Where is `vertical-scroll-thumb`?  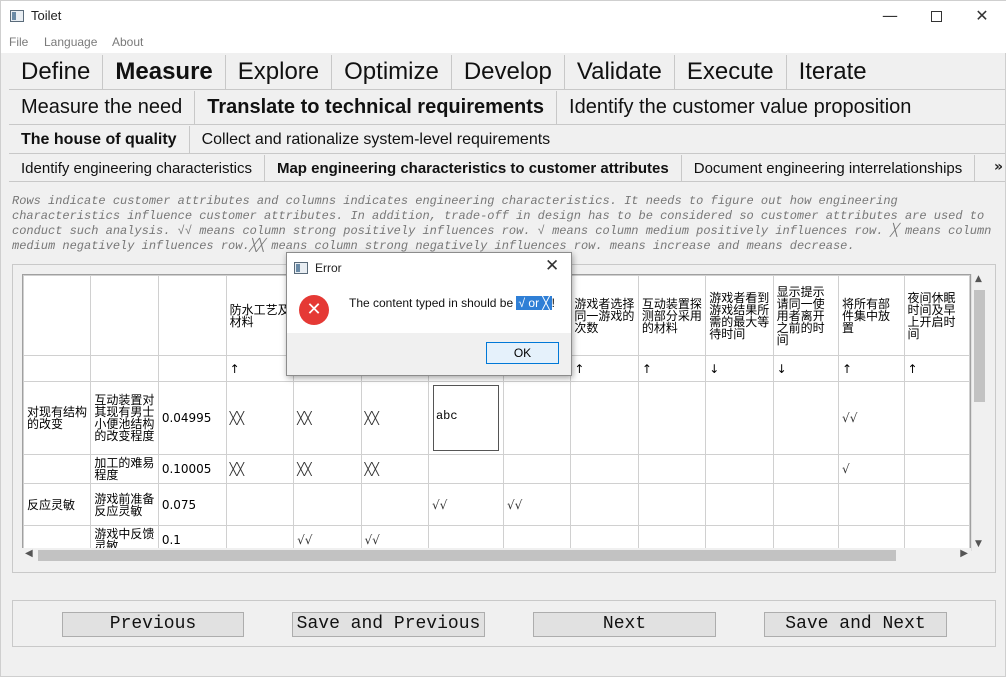
vertical-scroll-thumb is located at coordinates (979, 346).